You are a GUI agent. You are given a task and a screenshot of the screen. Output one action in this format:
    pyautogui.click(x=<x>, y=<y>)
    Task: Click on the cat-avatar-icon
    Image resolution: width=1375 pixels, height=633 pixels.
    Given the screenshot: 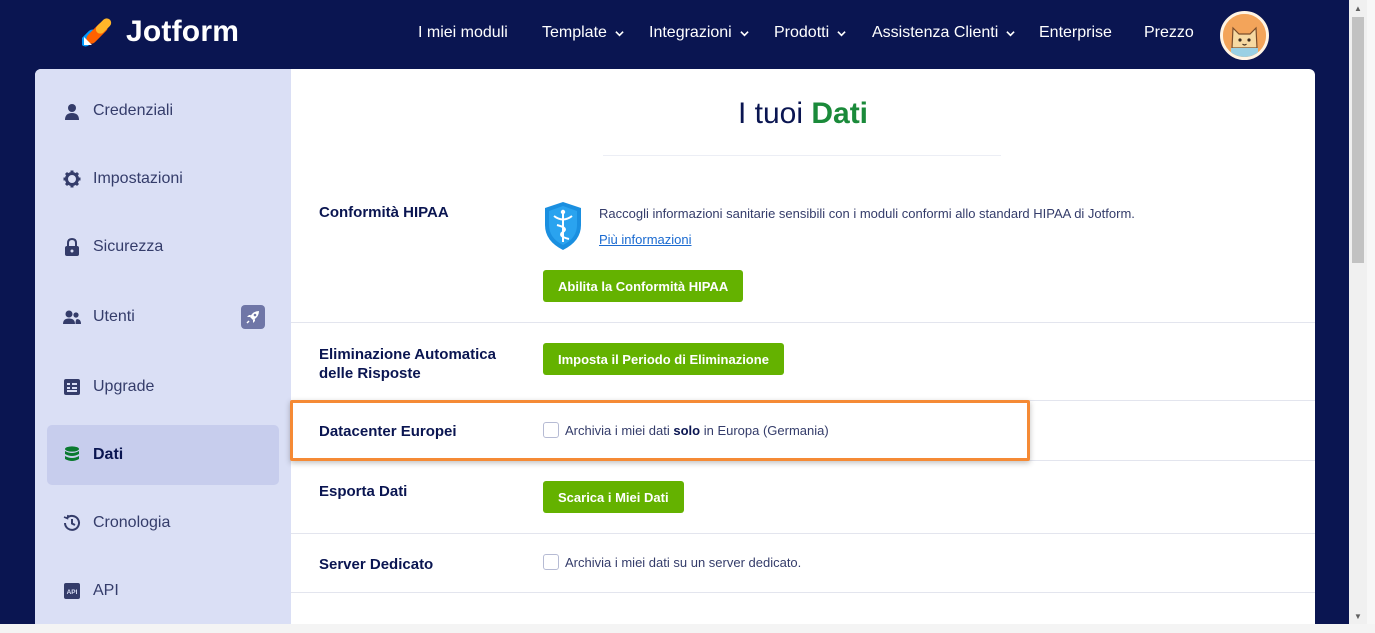 What is the action you would take?
    pyautogui.click(x=1244, y=35)
    